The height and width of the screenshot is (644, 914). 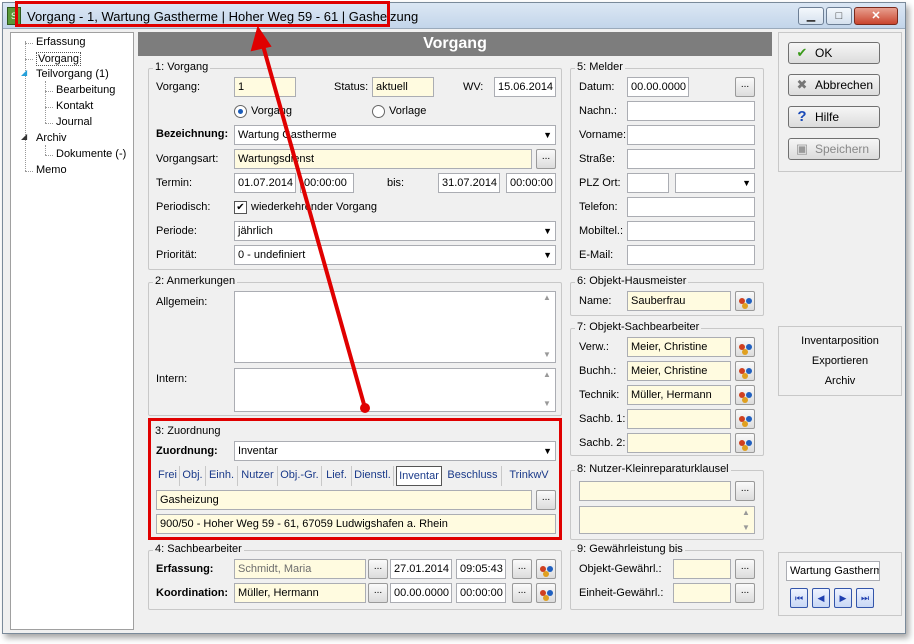 What do you see at coordinates (300, 569) in the screenshot?
I see `erfassung-name-field: Schmidt, Maria` at bounding box center [300, 569].